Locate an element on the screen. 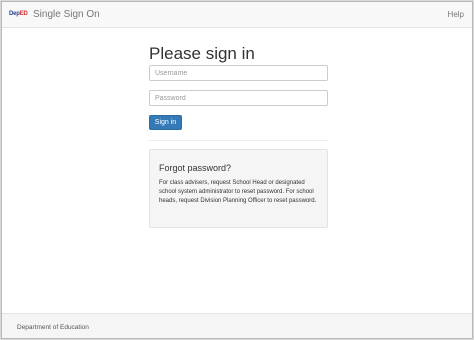 The height and width of the screenshot is (340, 474). divider is located at coordinates (238, 140).